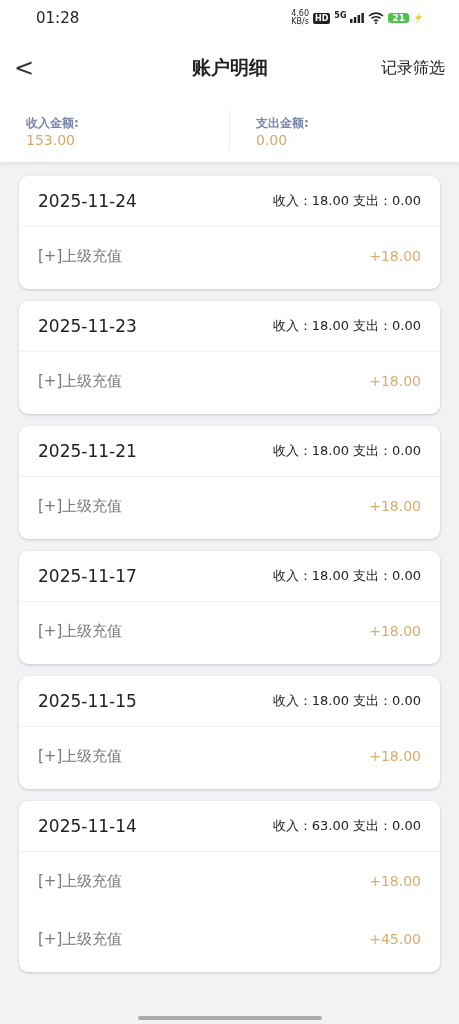 The height and width of the screenshot is (1024, 459). I want to click on page-title: 账户明细, so click(229, 67).